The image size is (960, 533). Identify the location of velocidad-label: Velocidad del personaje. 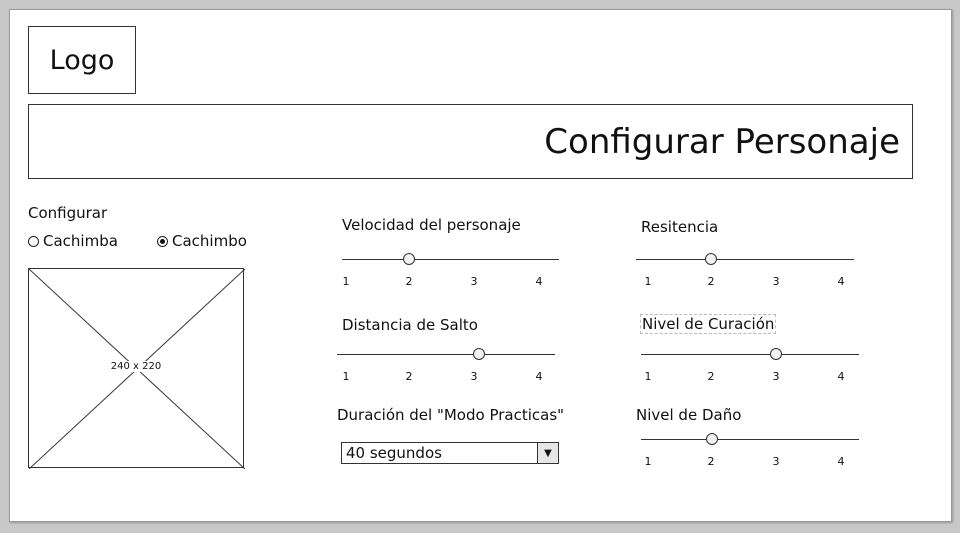
(431, 225).